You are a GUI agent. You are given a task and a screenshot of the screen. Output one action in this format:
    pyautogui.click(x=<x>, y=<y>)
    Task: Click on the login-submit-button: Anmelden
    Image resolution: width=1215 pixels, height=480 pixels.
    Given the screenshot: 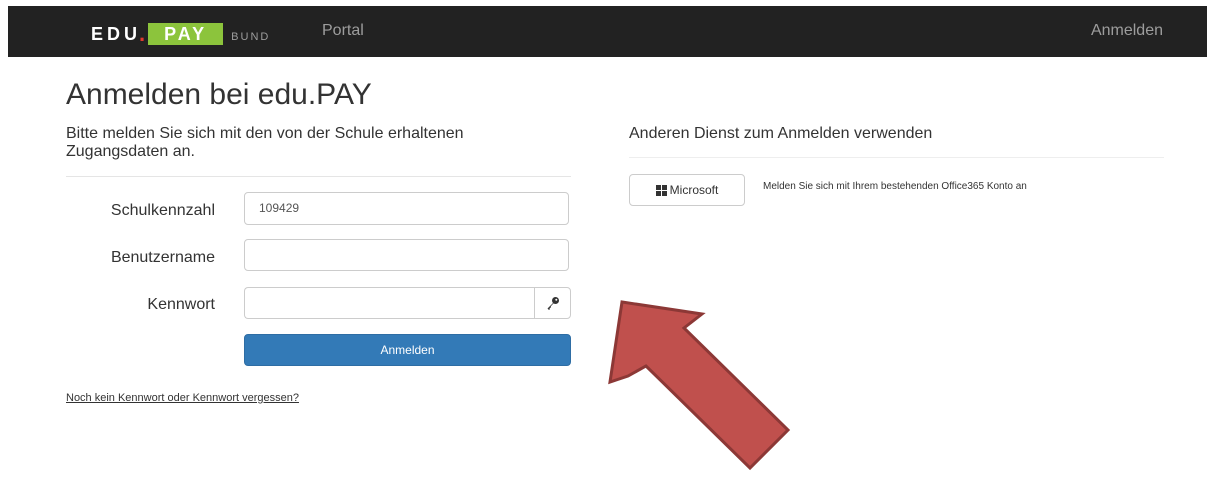 What is the action you would take?
    pyautogui.click(x=407, y=350)
    